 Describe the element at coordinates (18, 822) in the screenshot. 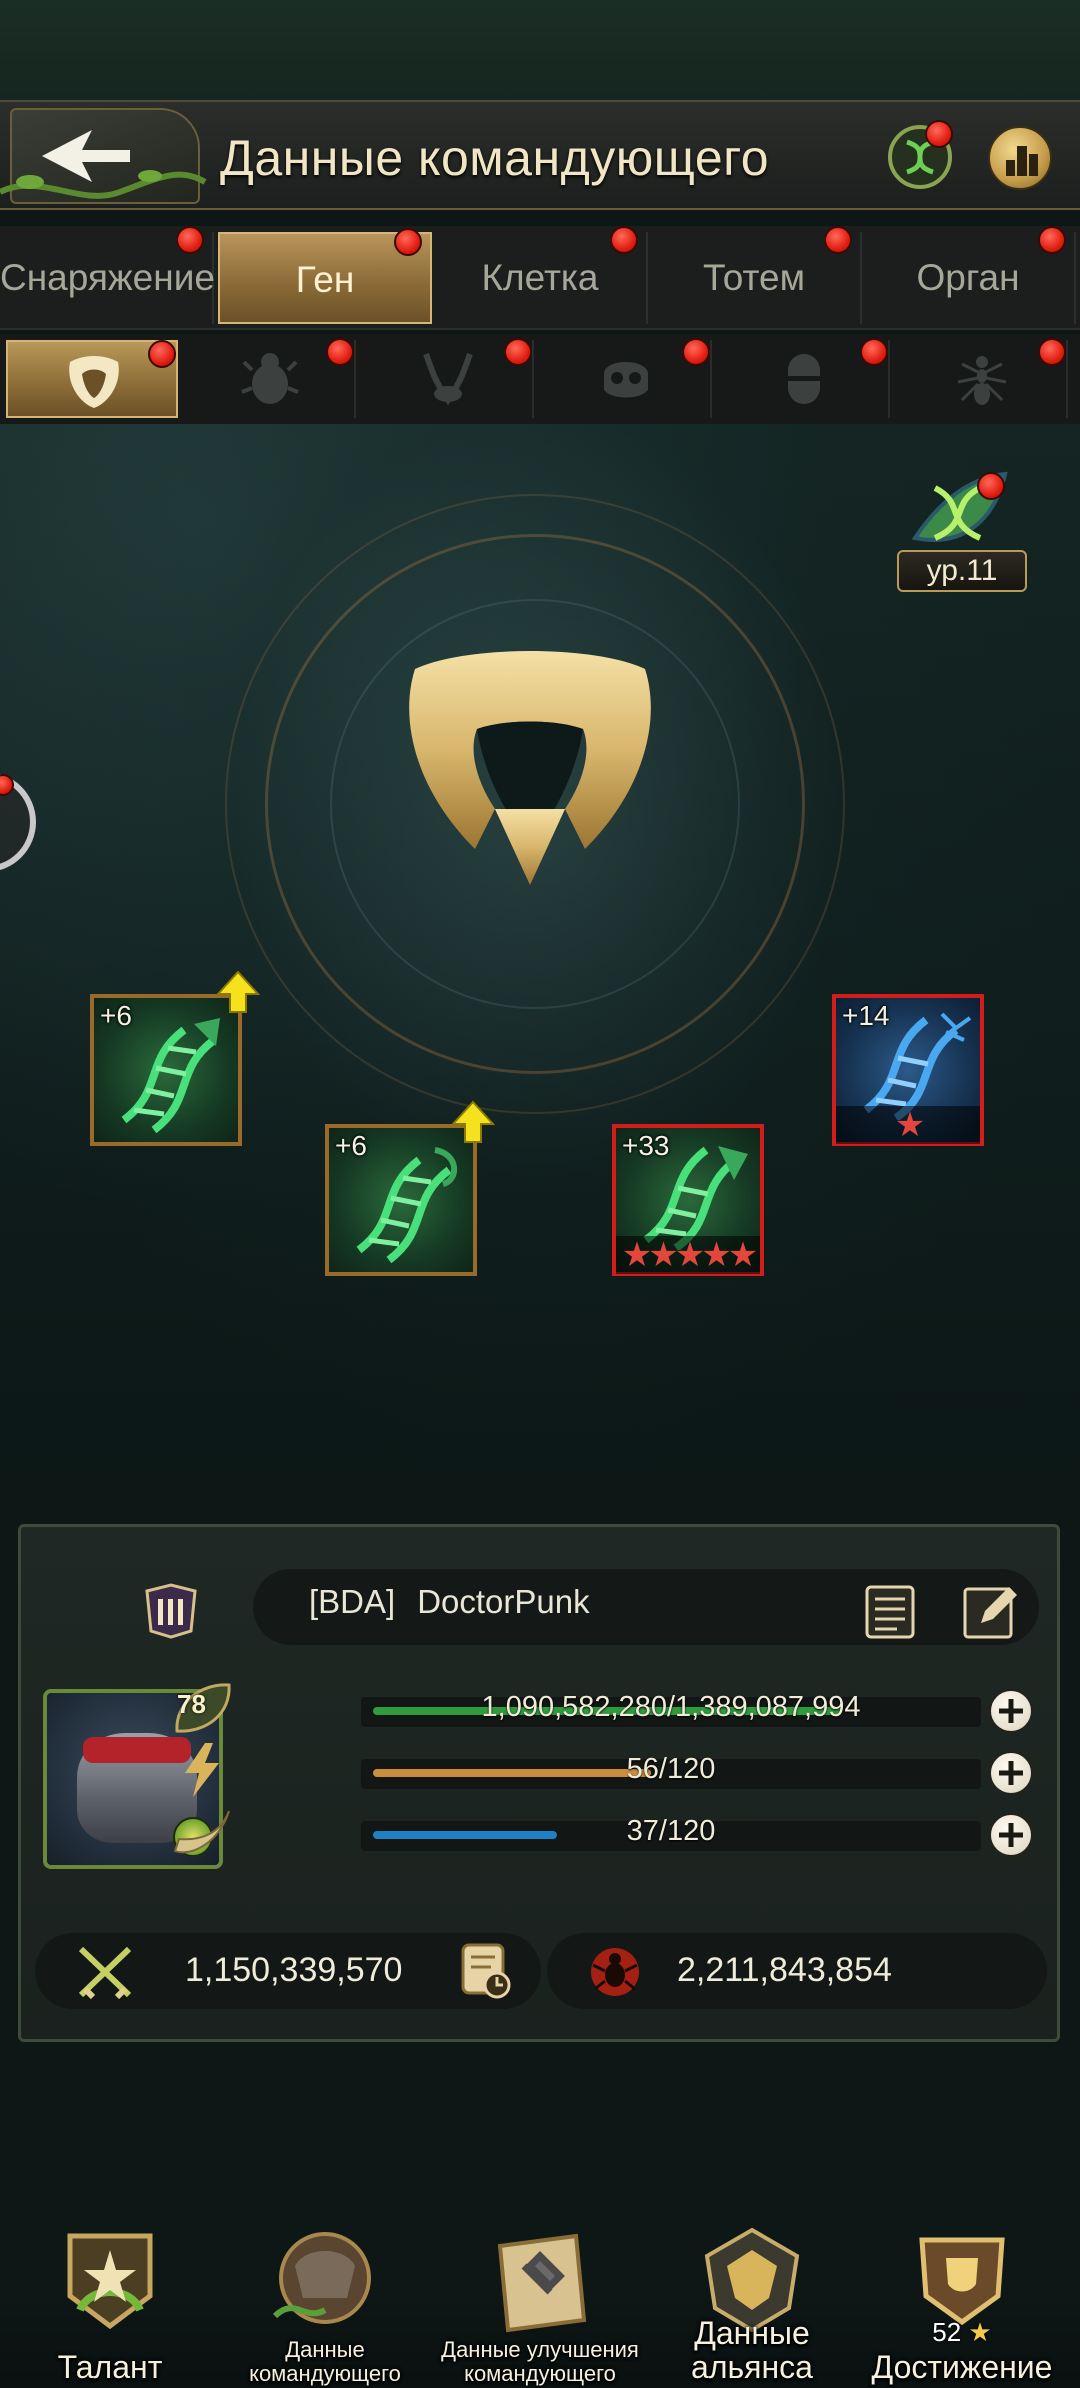

I see `side-drawer-handle` at that location.